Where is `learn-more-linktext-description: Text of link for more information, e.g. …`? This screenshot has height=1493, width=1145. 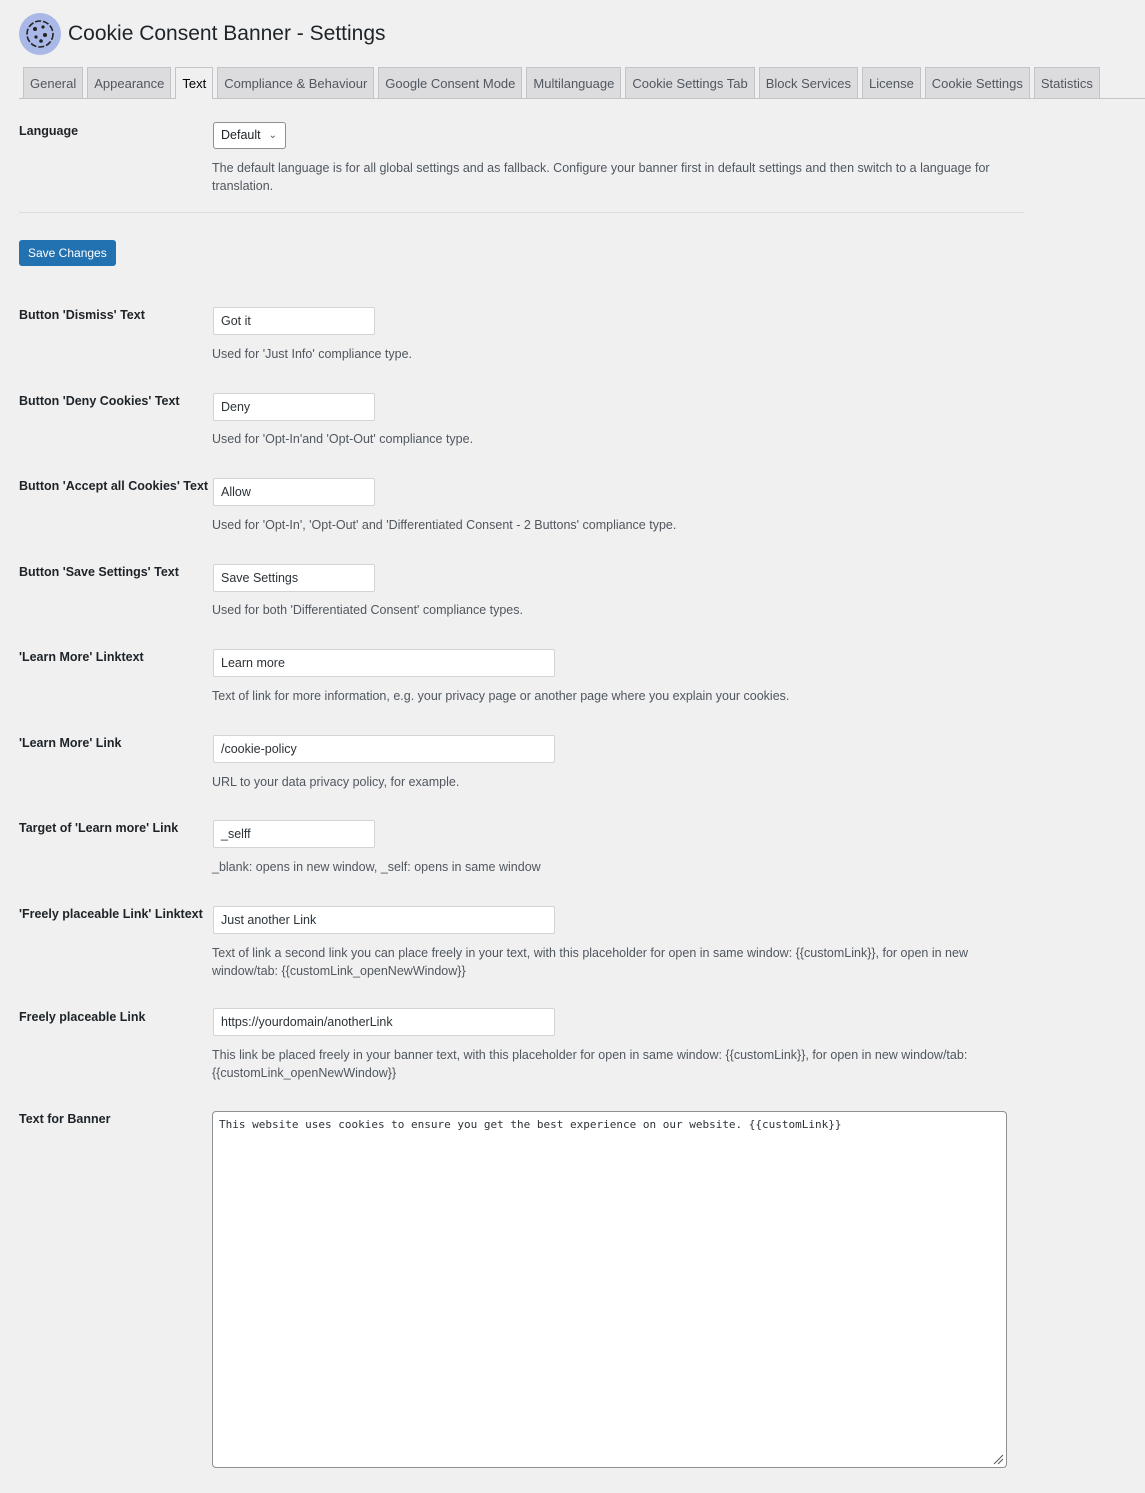 learn-more-linktext-description: Text of link for more information, e.g. … is located at coordinates (501, 696).